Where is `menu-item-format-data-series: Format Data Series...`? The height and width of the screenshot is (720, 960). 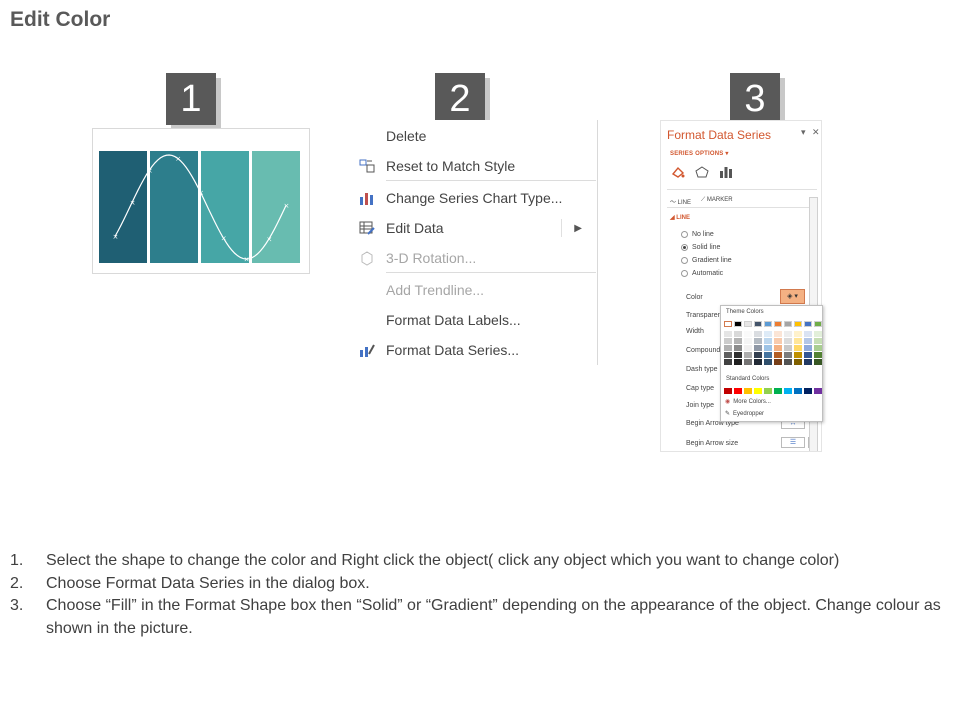 menu-item-format-data-series: Format Data Series... is located at coordinates (472, 350).